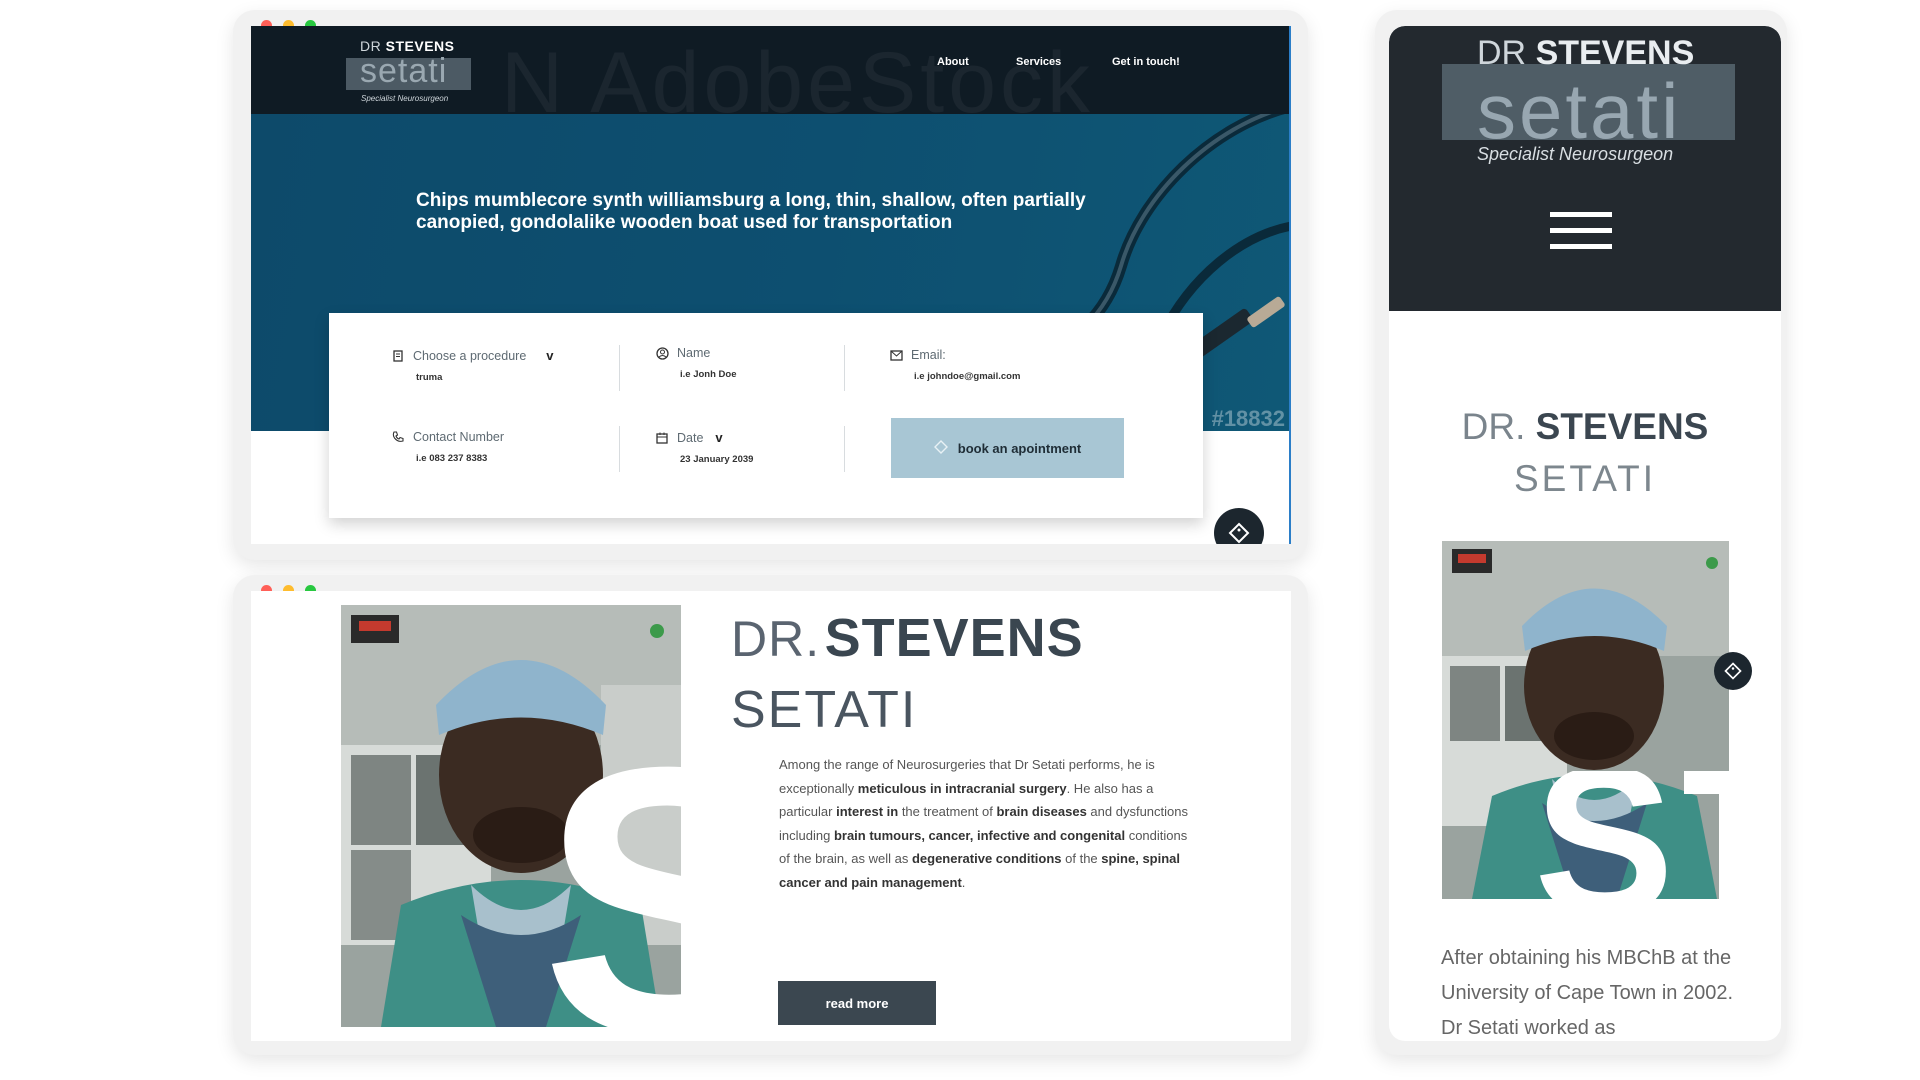 This screenshot has width=1920, height=1080. Describe the element at coordinates (717, 459) in the screenshot. I see `date-value: 23 January 2039` at that location.